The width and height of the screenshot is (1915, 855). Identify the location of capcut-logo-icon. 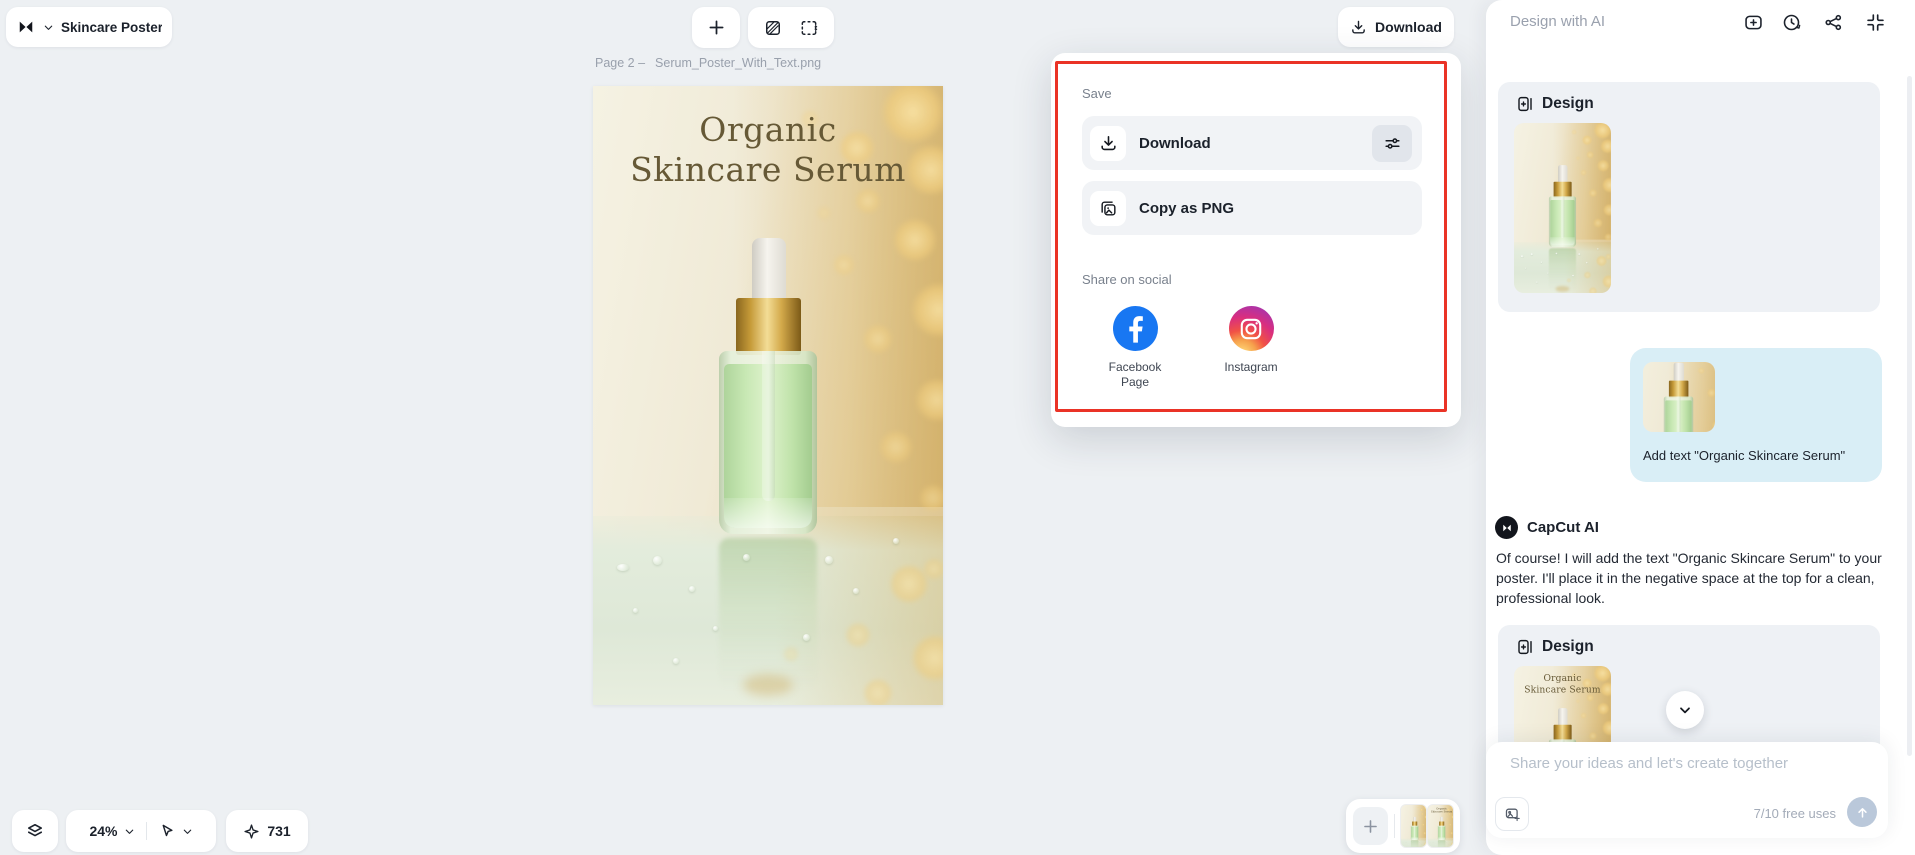
(26, 27).